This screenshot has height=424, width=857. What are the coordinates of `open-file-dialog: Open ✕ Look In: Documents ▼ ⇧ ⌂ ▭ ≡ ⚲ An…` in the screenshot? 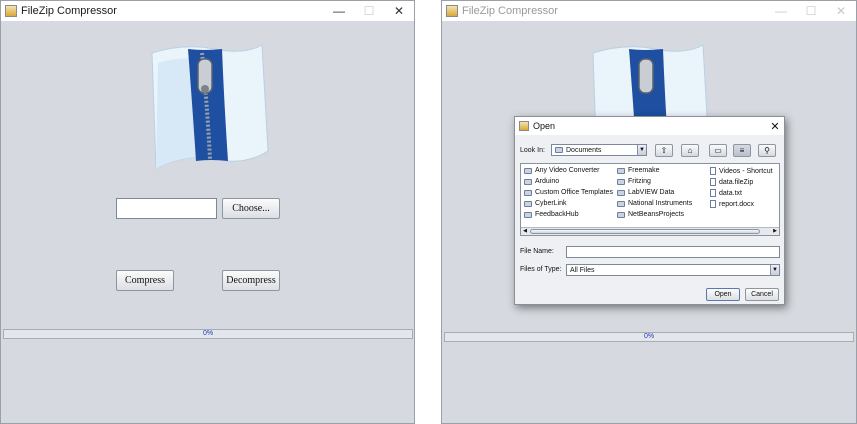 It's located at (649, 210).